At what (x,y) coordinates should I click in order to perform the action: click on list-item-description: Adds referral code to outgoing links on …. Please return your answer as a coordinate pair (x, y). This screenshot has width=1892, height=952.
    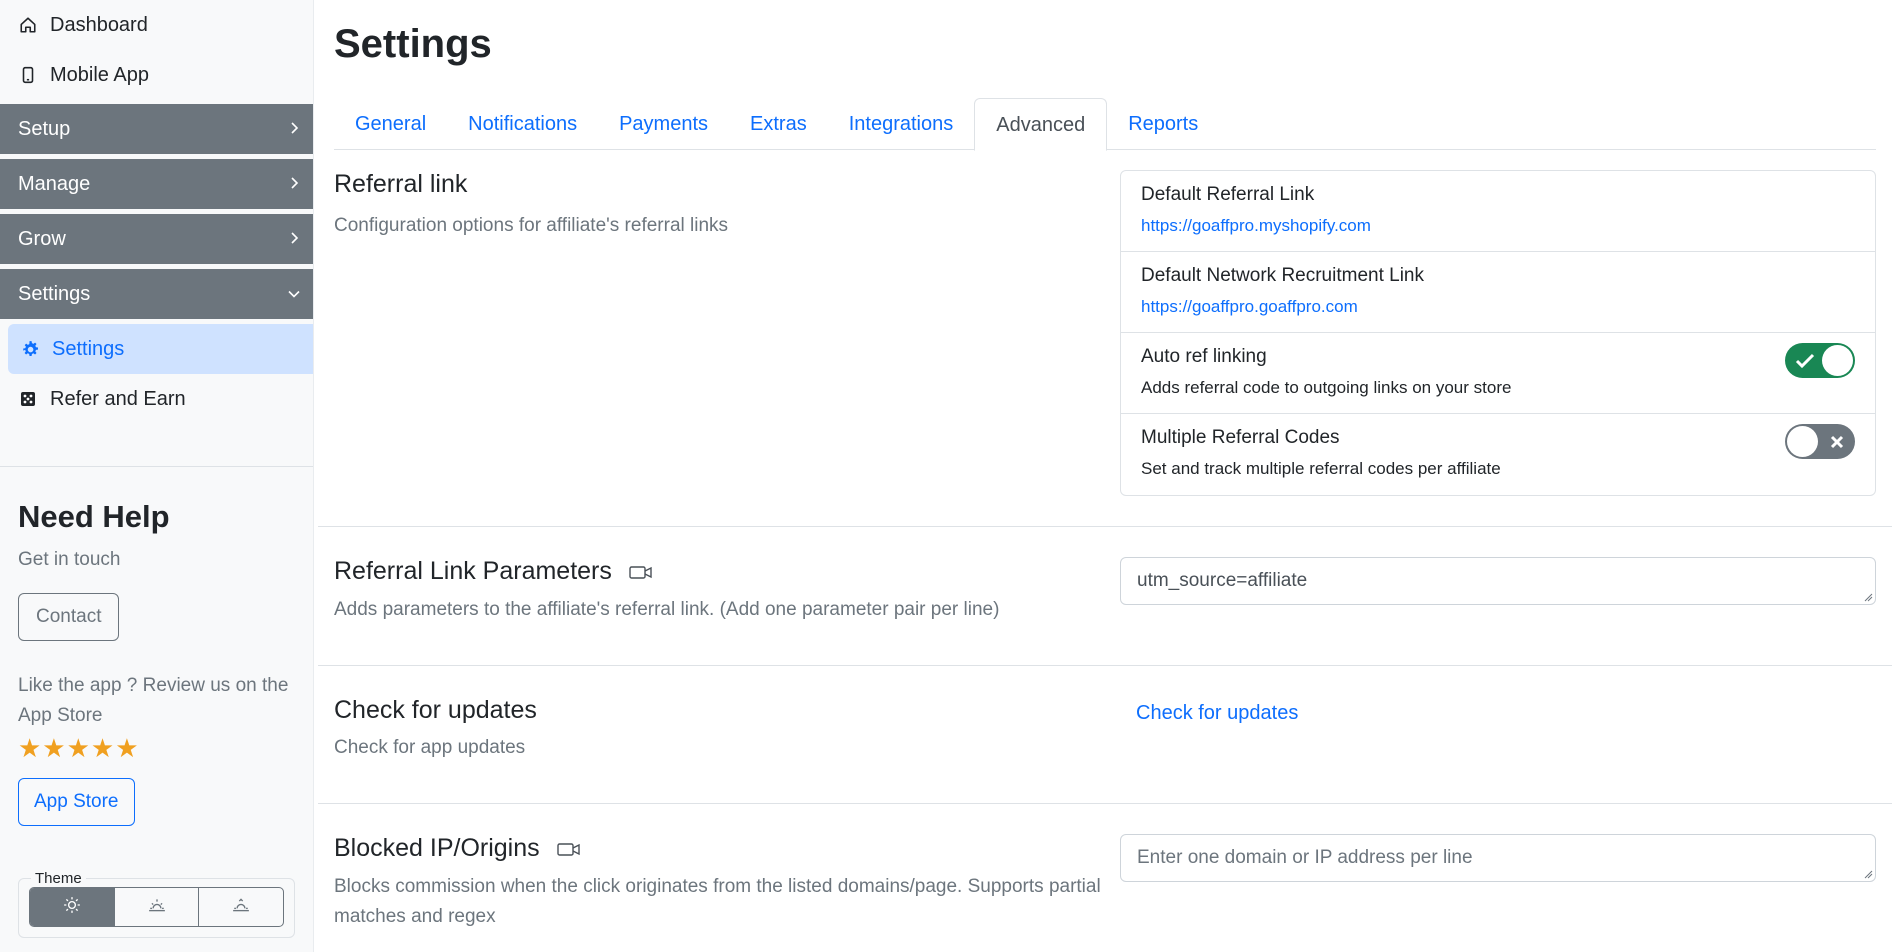
    Looking at the image, I should click on (1326, 387).